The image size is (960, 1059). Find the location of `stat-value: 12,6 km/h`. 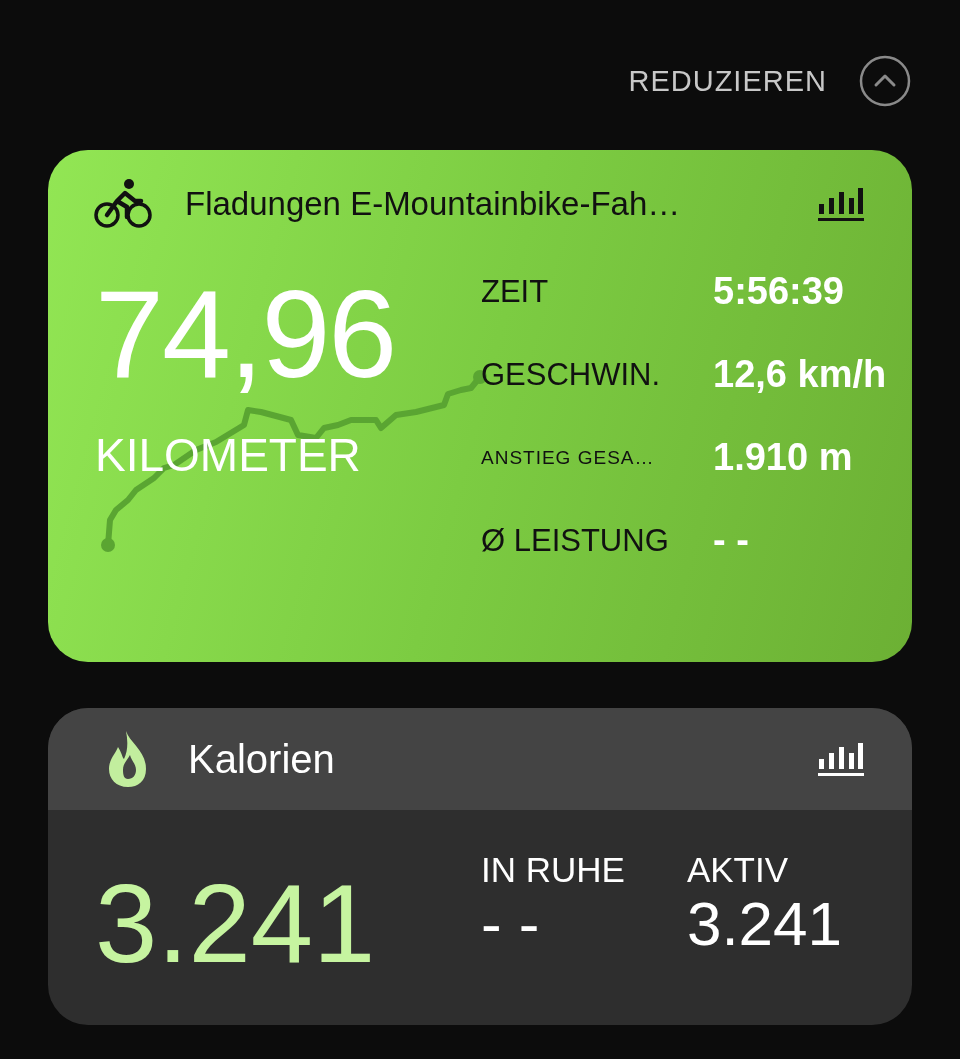

stat-value: 12,6 km/h is located at coordinates (800, 374).